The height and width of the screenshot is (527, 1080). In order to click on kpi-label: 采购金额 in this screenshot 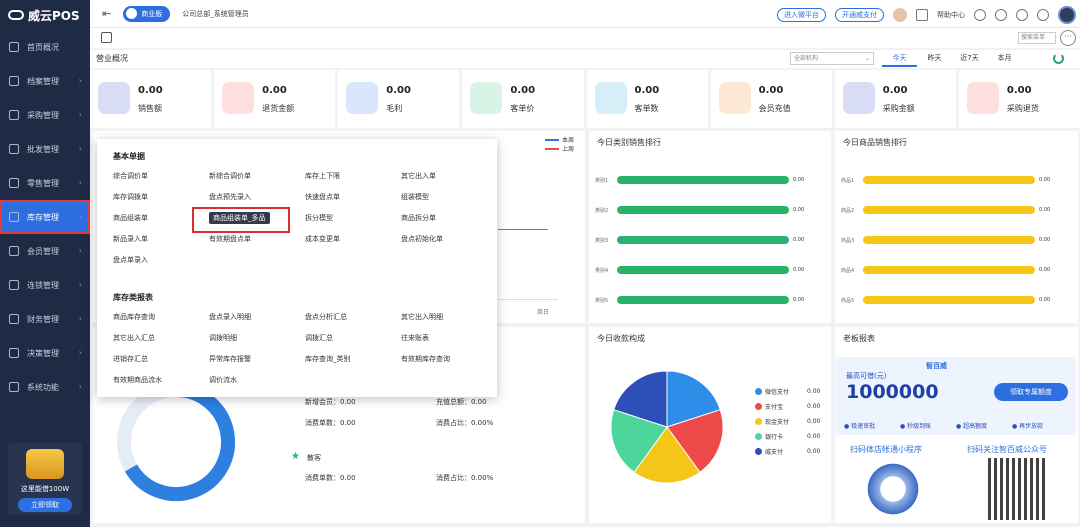, I will do `click(898, 108)`.